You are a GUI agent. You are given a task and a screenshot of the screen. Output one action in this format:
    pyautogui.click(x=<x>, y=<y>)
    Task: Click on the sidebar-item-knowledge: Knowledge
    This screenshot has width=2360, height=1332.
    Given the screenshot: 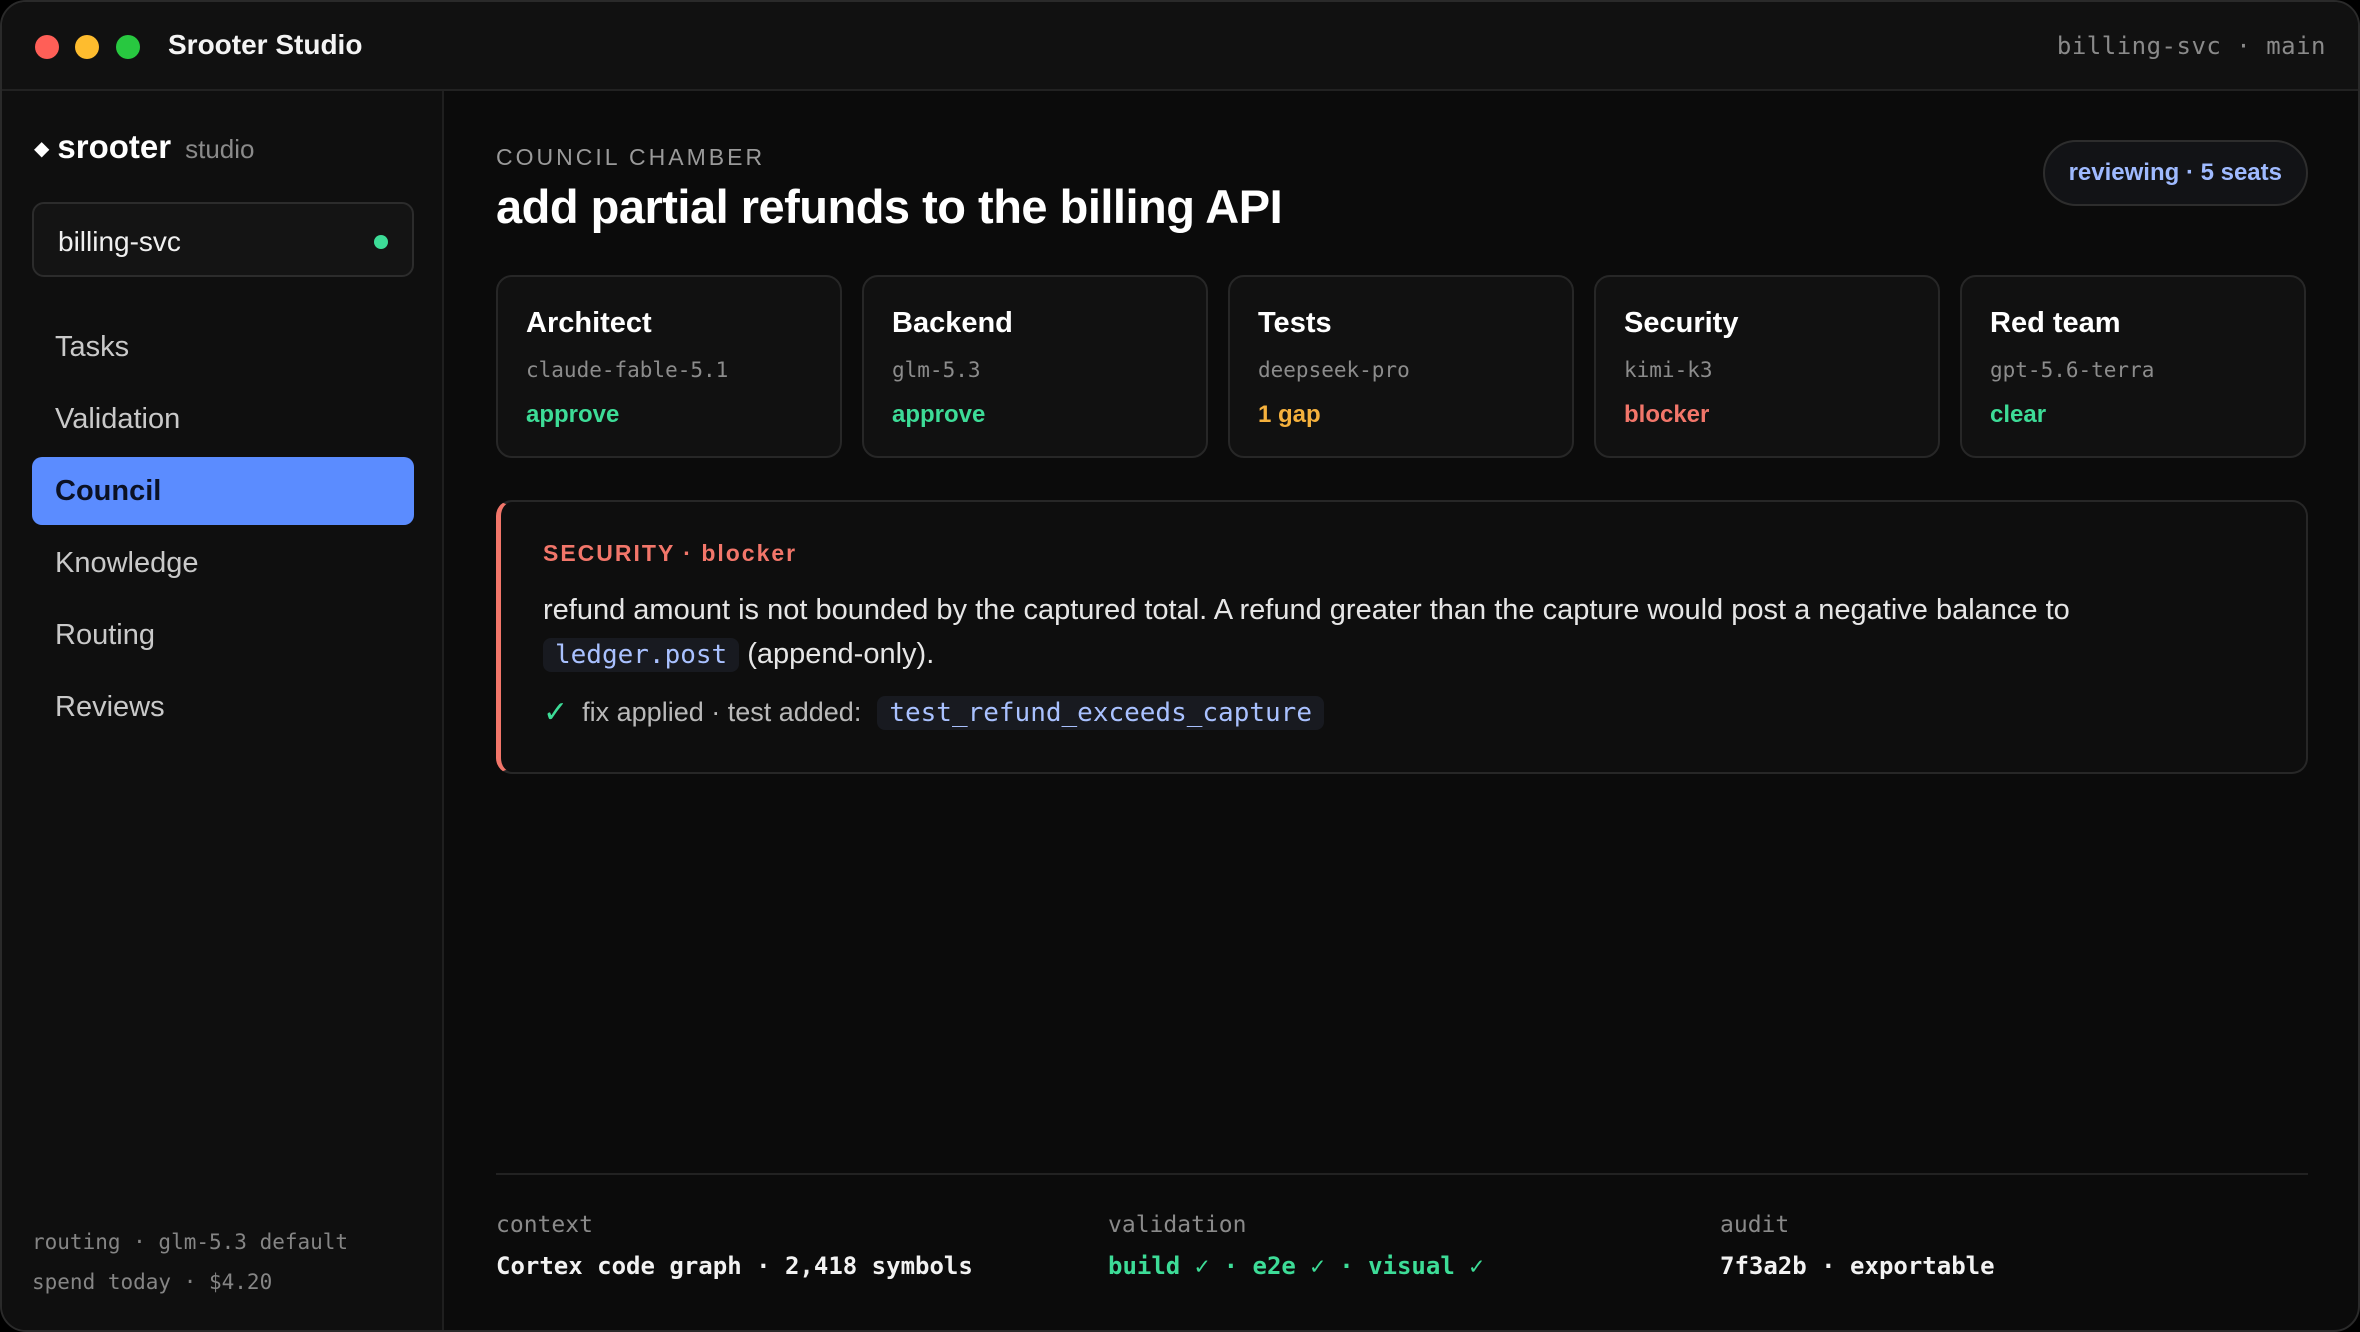 What is the action you would take?
    pyautogui.click(x=223, y=563)
    